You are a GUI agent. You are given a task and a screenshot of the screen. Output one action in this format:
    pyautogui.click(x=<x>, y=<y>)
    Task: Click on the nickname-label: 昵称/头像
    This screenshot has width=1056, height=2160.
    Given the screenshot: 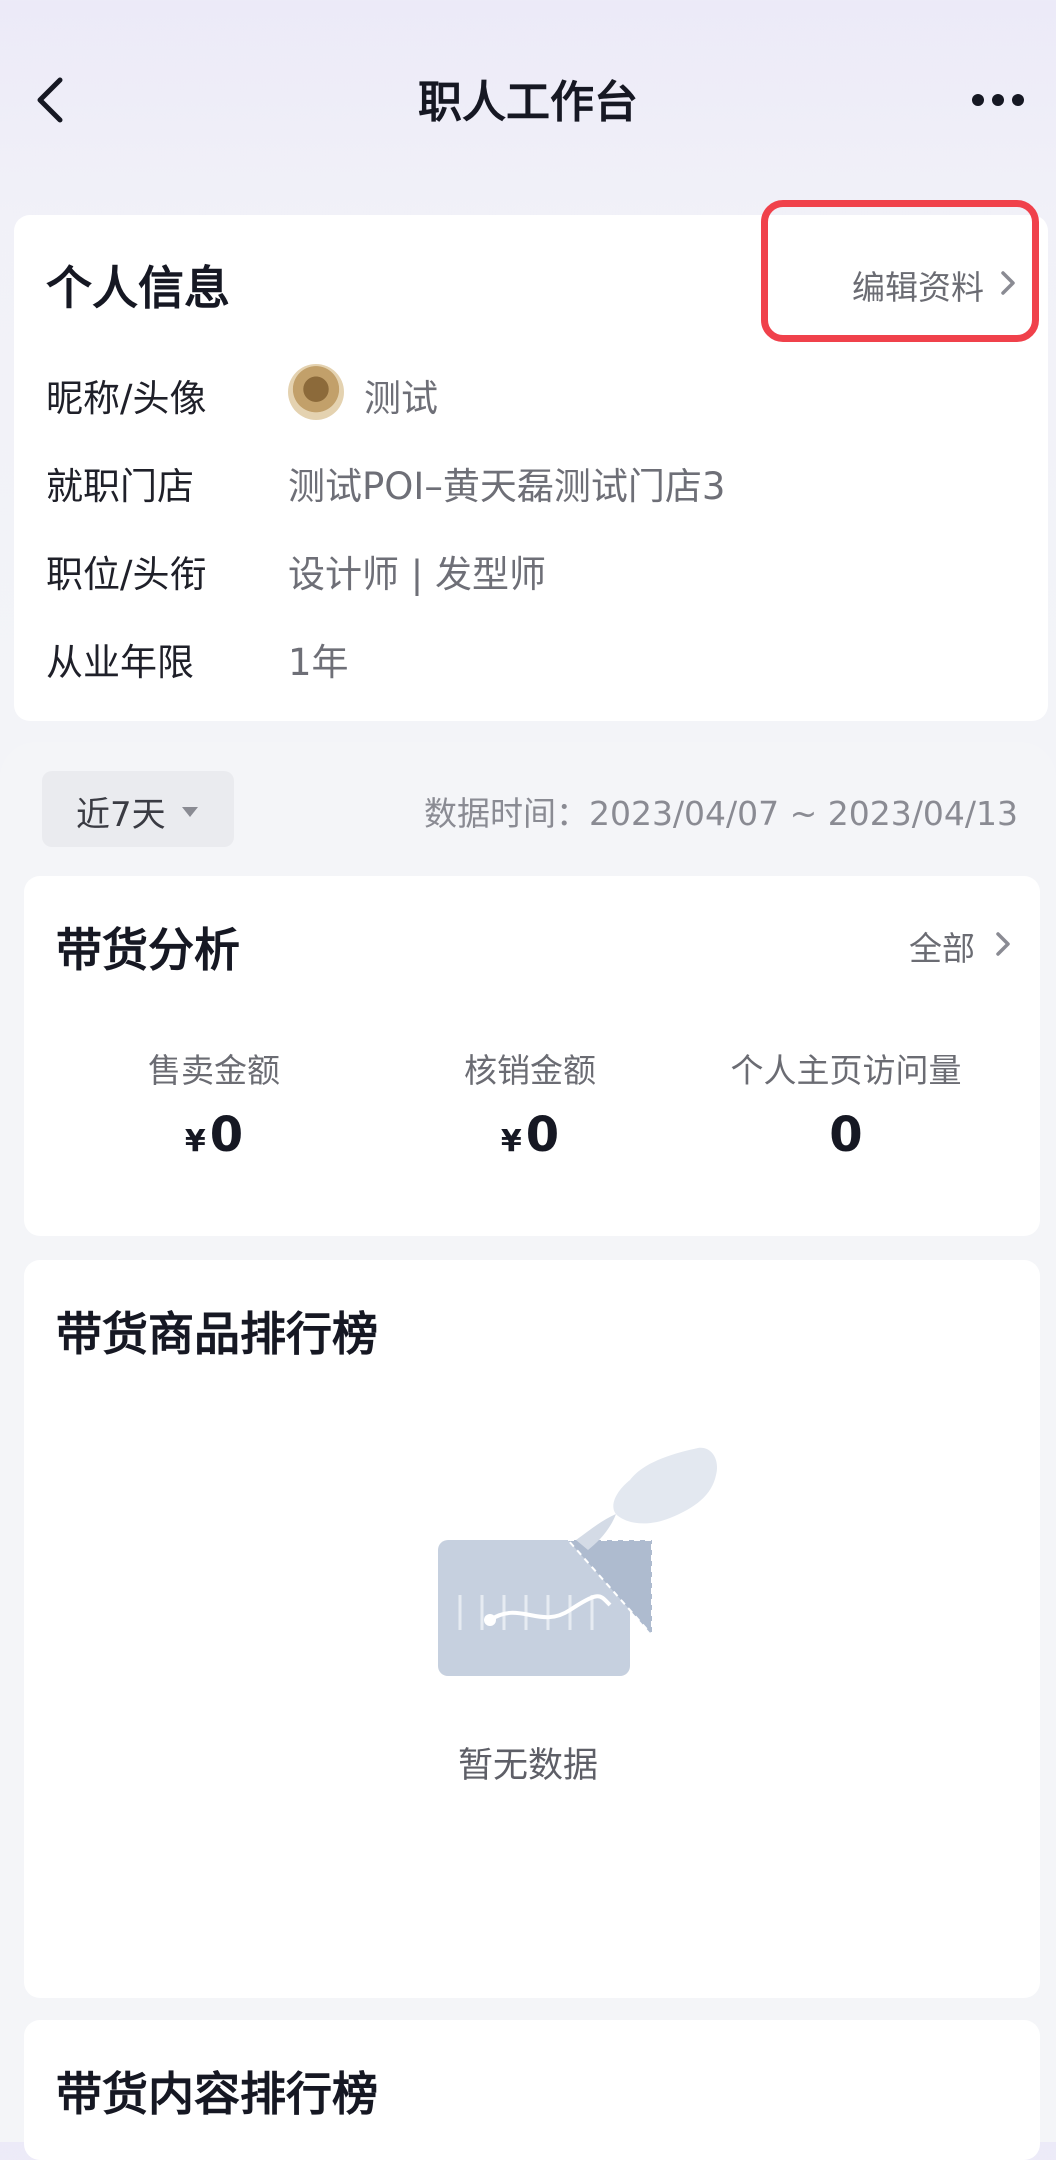 What is the action you would take?
    pyautogui.click(x=126, y=398)
    